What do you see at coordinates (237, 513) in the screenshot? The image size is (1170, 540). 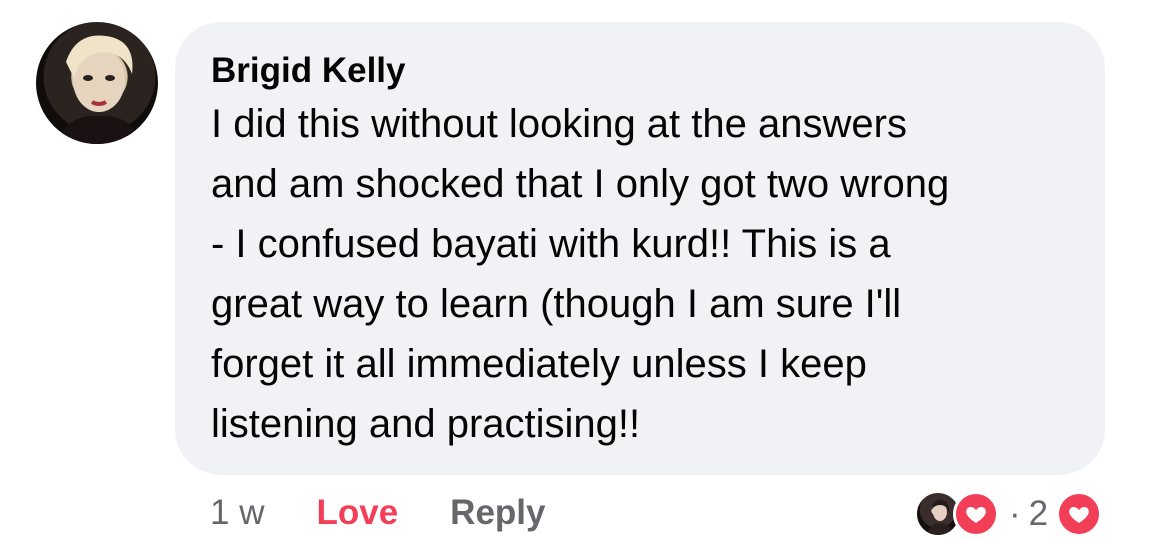 I see `timestamp: 1 w` at bounding box center [237, 513].